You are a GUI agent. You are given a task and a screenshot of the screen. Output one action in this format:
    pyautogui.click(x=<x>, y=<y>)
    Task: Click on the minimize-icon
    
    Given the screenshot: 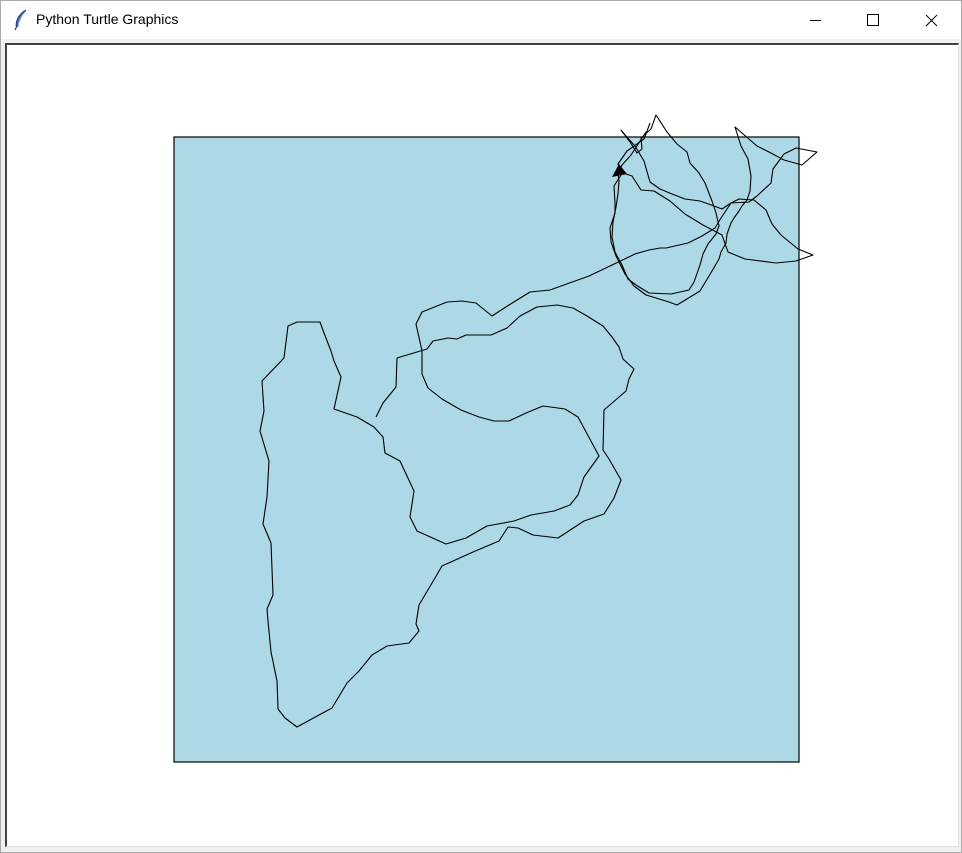 What is the action you would take?
    pyautogui.click(x=815, y=20)
    